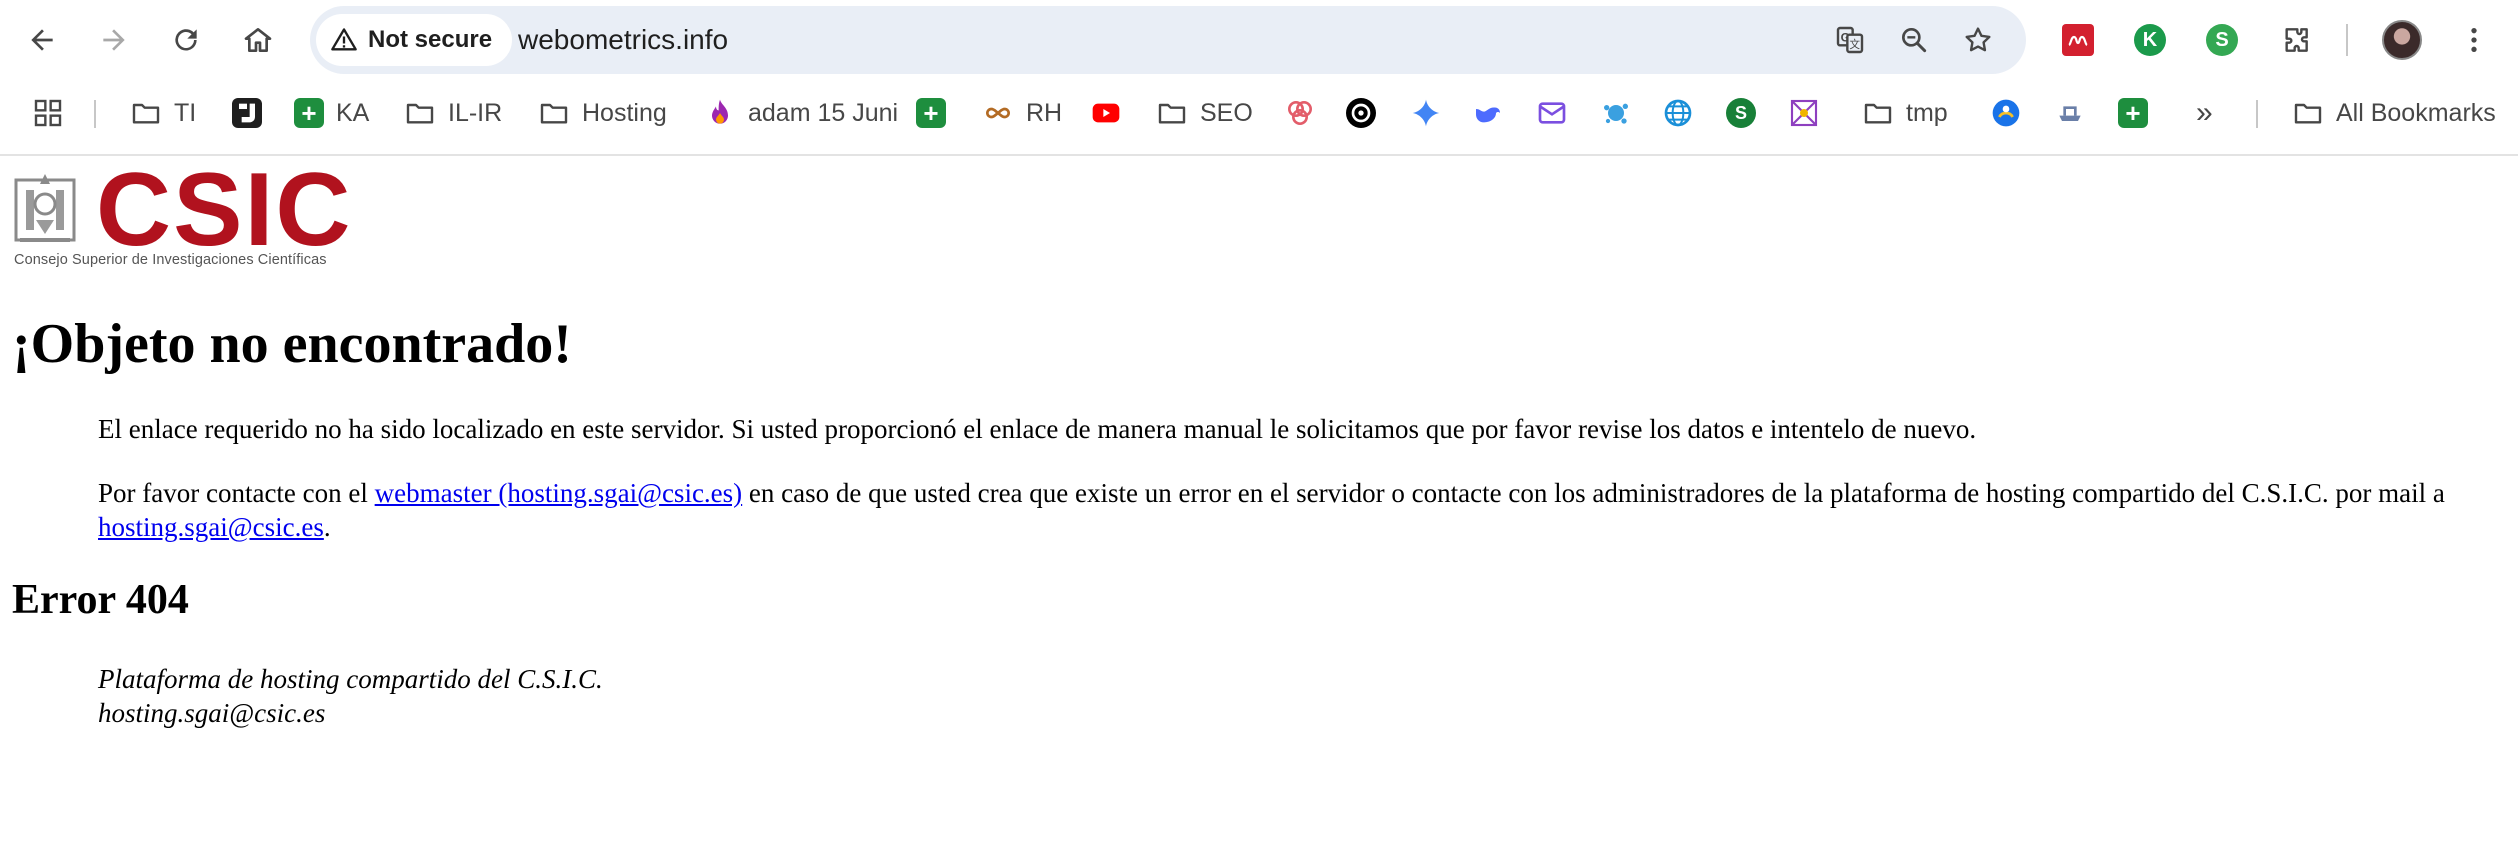 The image size is (2518, 846). I want to click on reload-button, so click(186, 40).